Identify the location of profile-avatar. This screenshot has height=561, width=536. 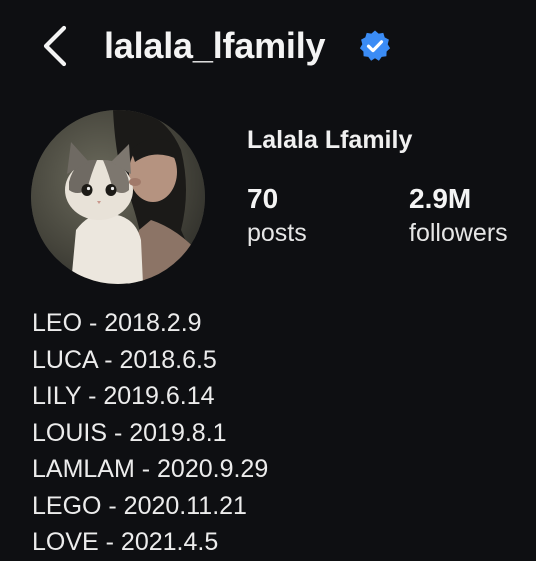
(118, 197).